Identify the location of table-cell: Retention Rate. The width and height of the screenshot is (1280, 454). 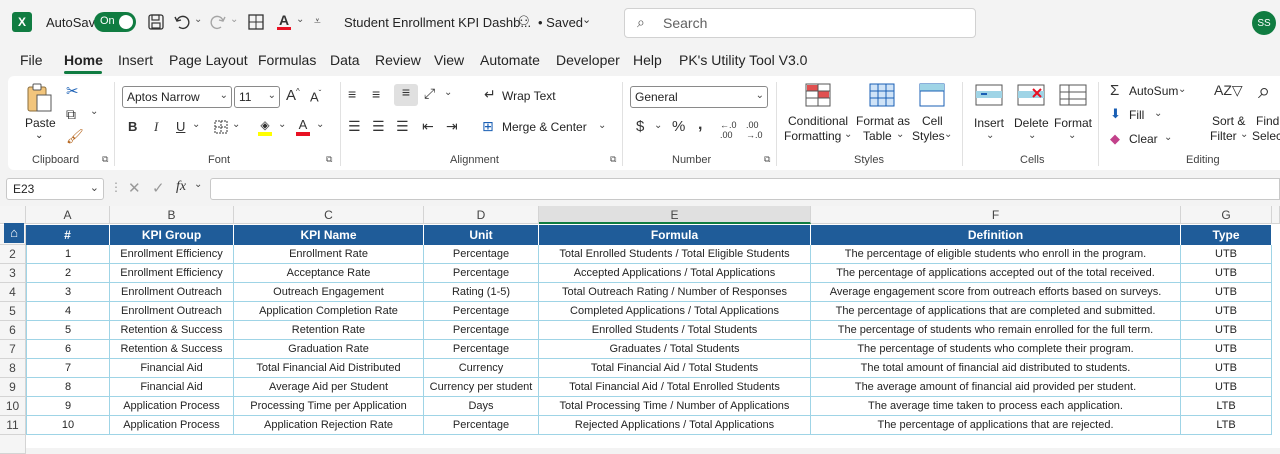
(329, 330).